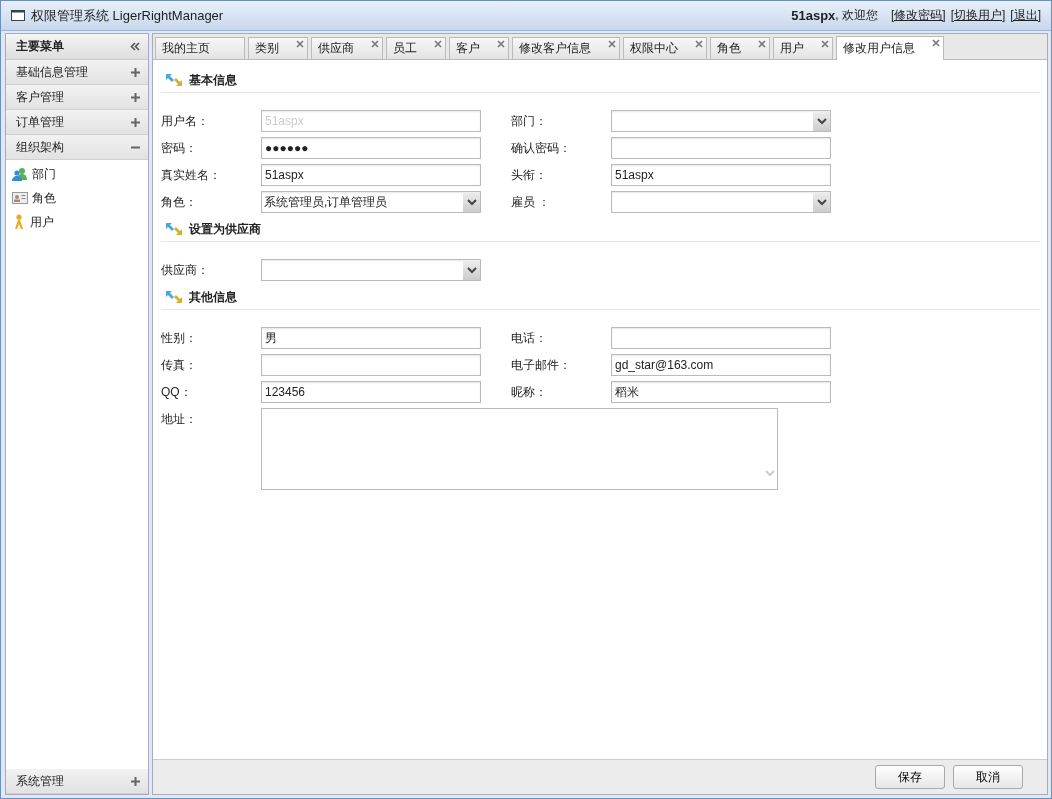 The width and height of the screenshot is (1052, 799). What do you see at coordinates (479, 48) in the screenshot?
I see `tab: 客户` at bounding box center [479, 48].